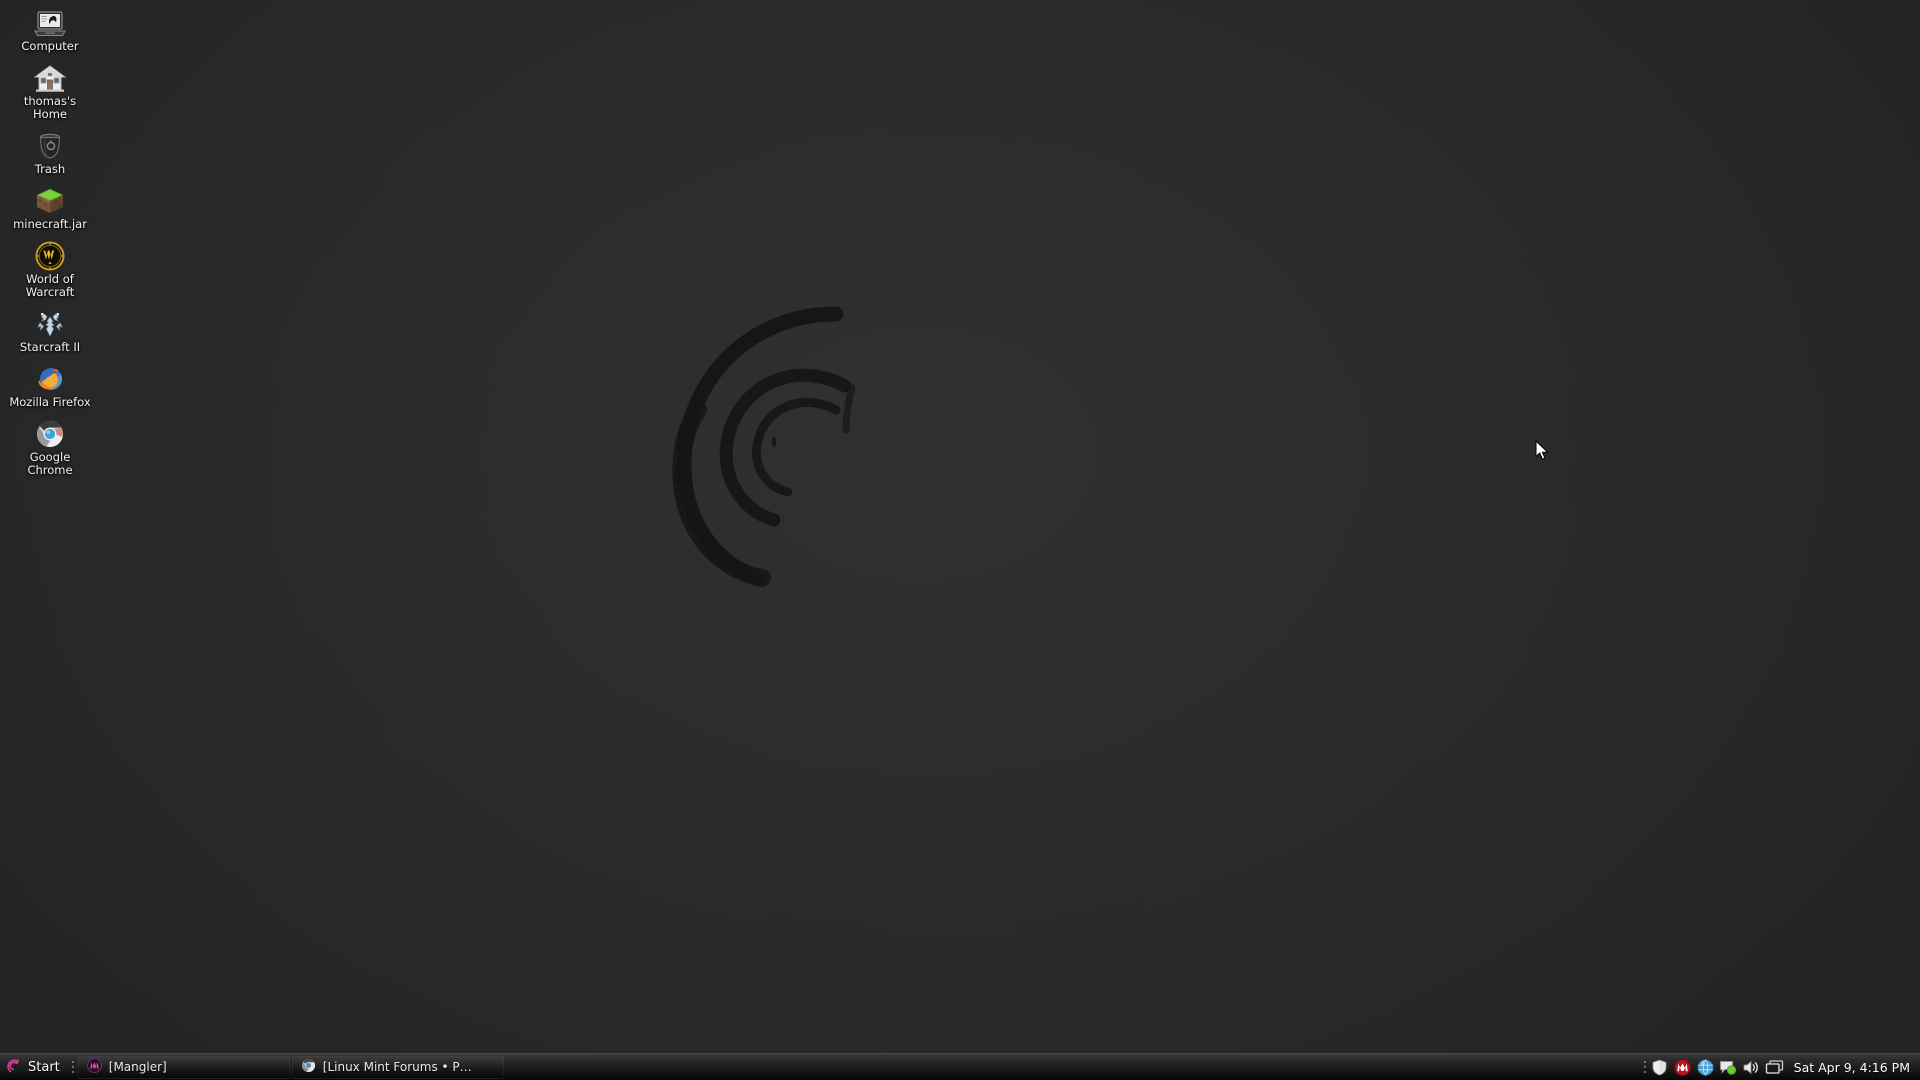 This screenshot has height=1080, width=1920. I want to click on window-button-title: [Mangler], so click(137, 1067).